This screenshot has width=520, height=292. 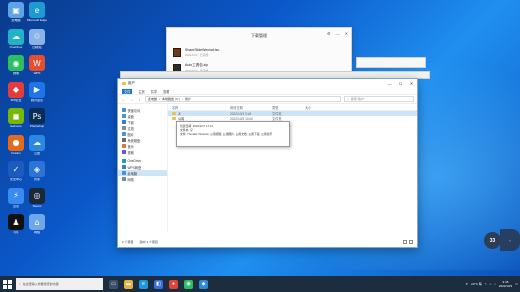 I want to click on column-size: 大小, so click(x=319, y=107).